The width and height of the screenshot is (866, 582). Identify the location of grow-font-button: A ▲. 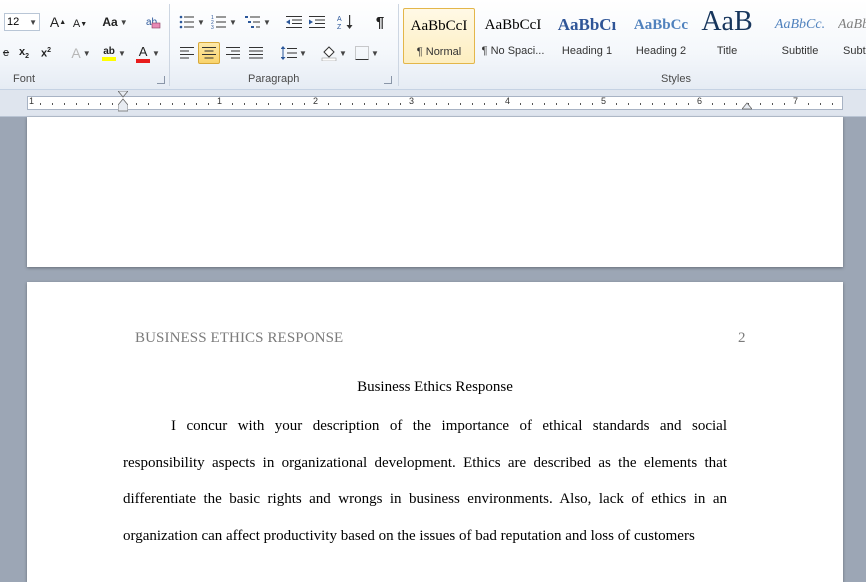
(58, 22).